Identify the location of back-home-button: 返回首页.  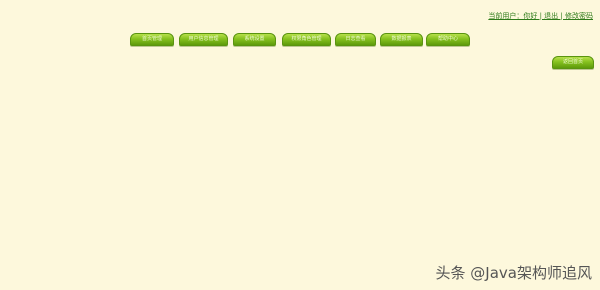
(573, 62).